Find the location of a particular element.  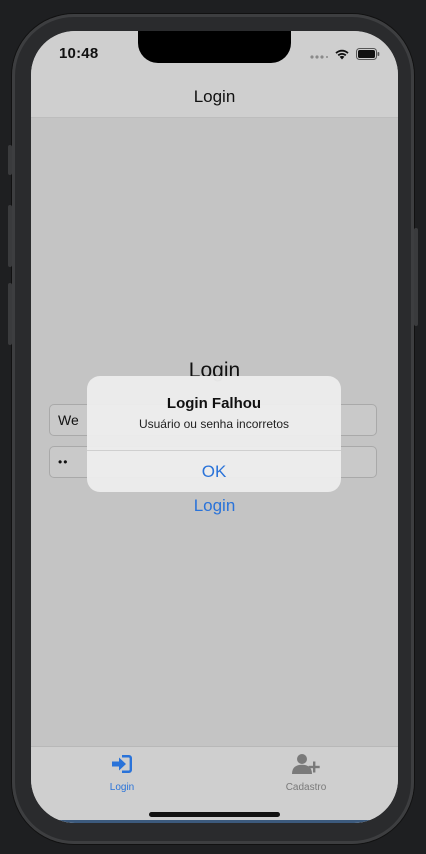

alert-ok-button: OK is located at coordinates (214, 471).